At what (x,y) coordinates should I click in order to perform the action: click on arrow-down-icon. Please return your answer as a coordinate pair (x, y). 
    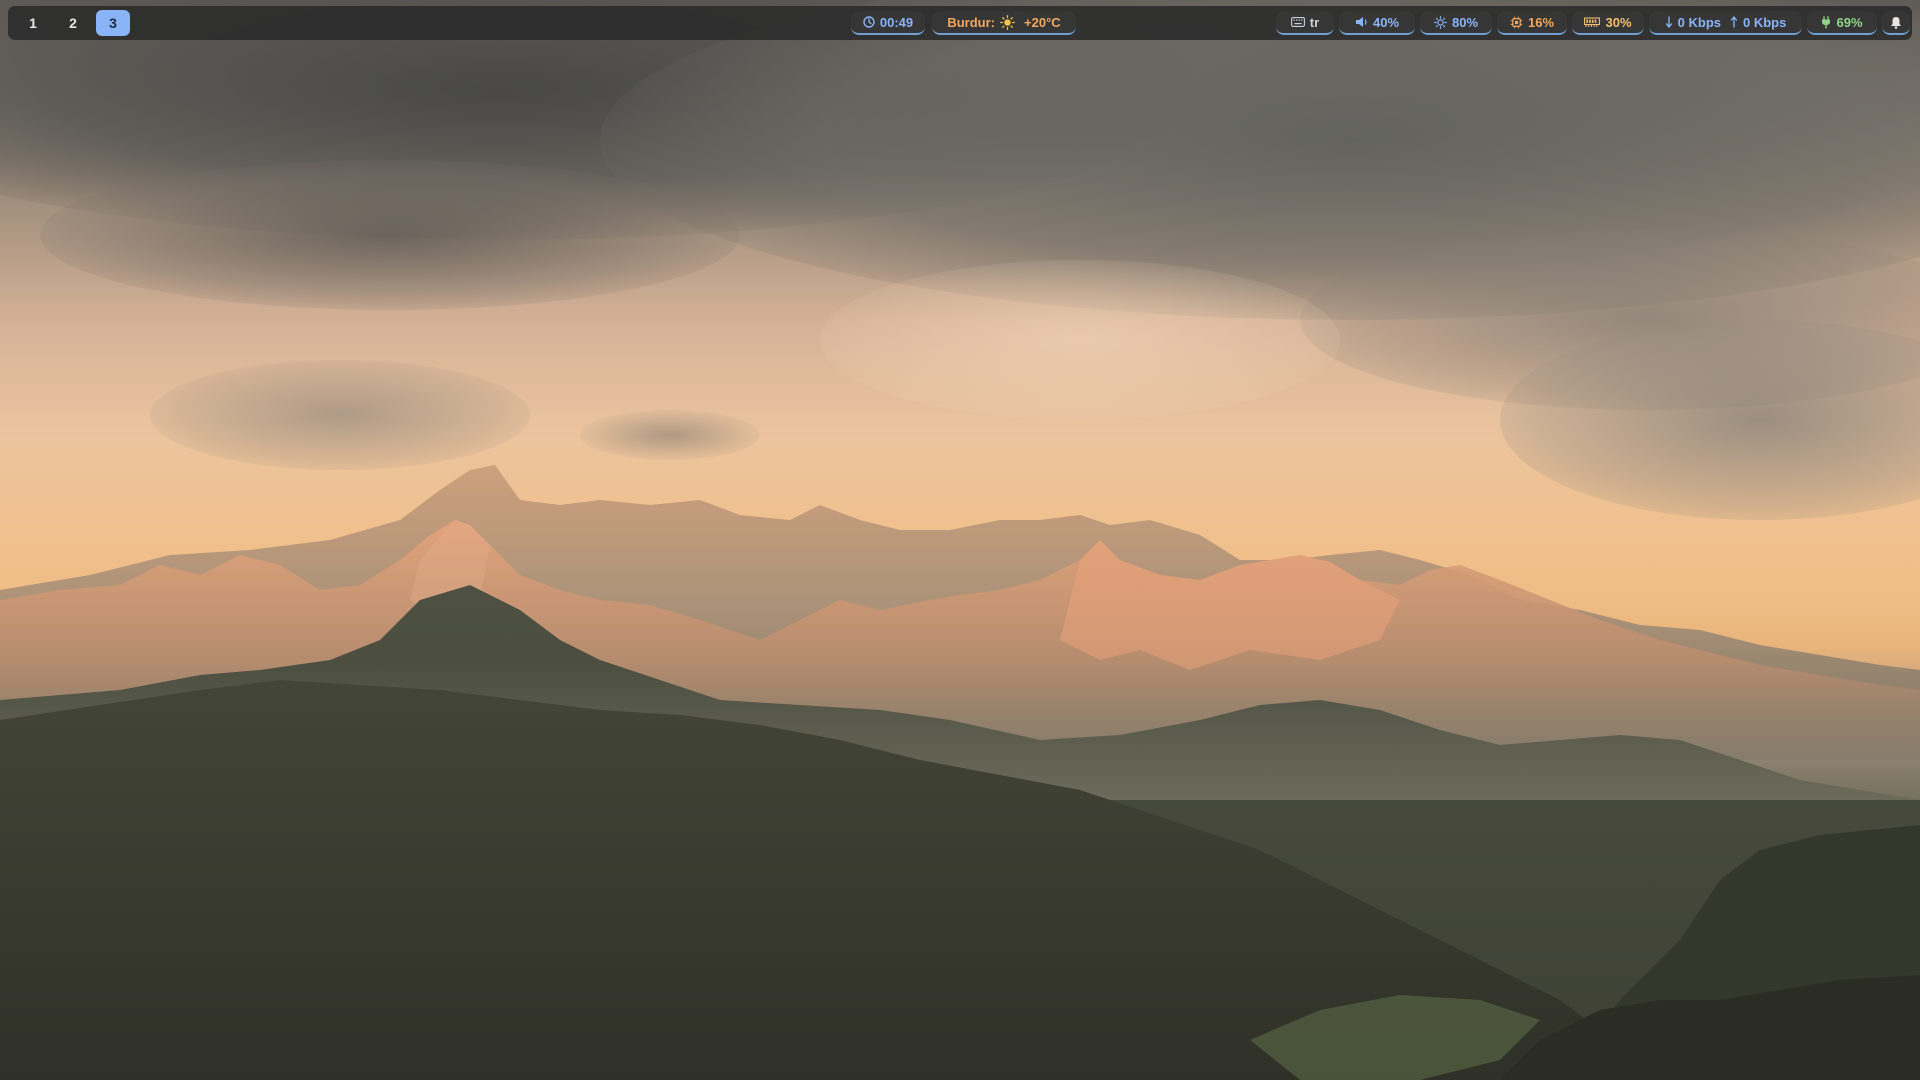
    Looking at the image, I should click on (1669, 22).